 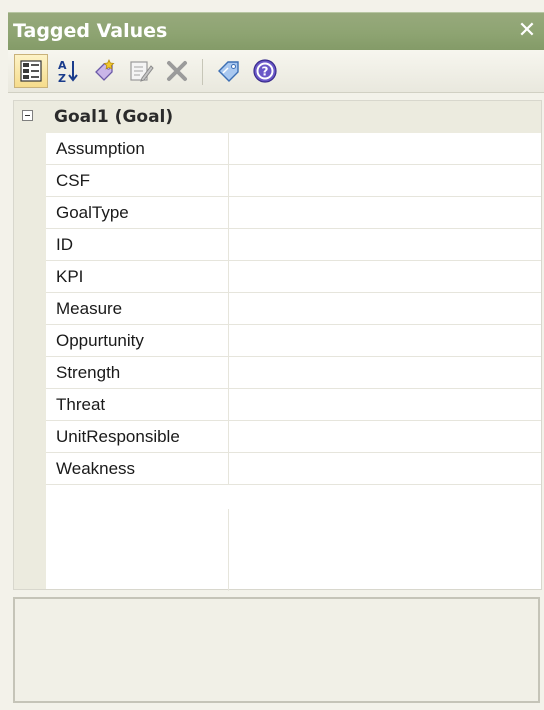 I want to click on delete-icon, so click(x=177, y=71).